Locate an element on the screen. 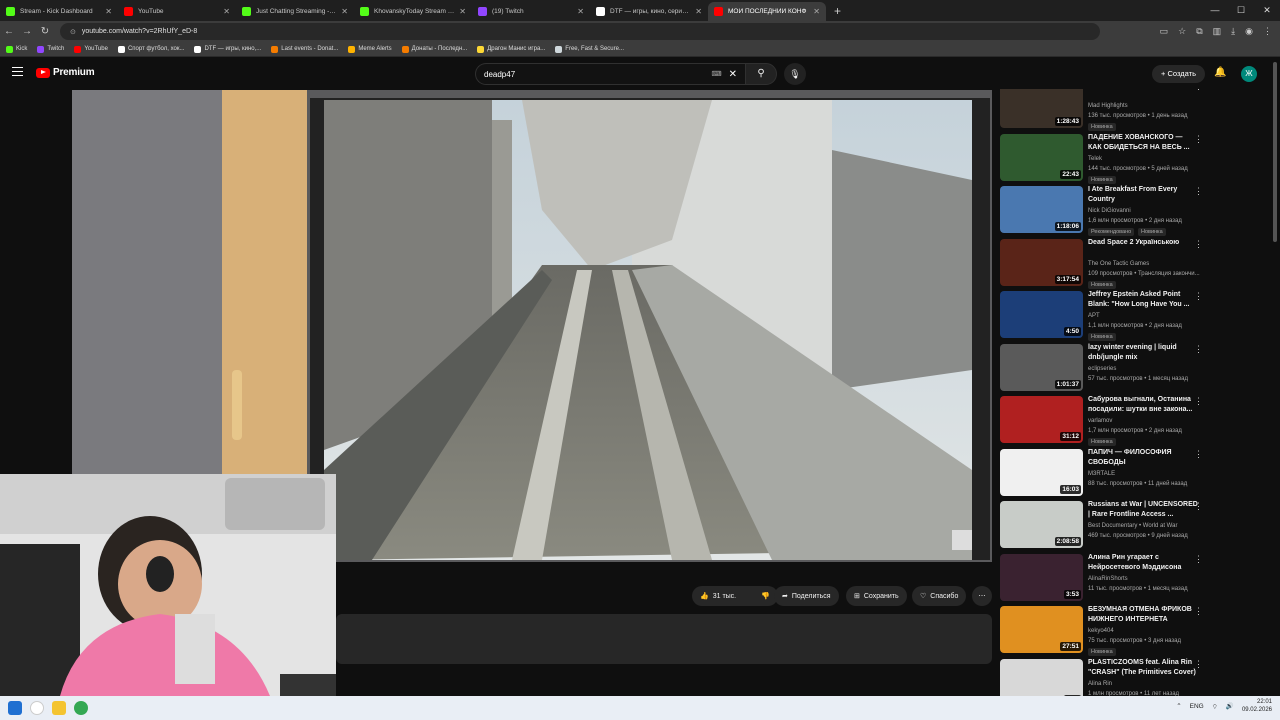 This screenshot has height=720, width=1280. share-button: ➦ Поделиться is located at coordinates (806, 596).